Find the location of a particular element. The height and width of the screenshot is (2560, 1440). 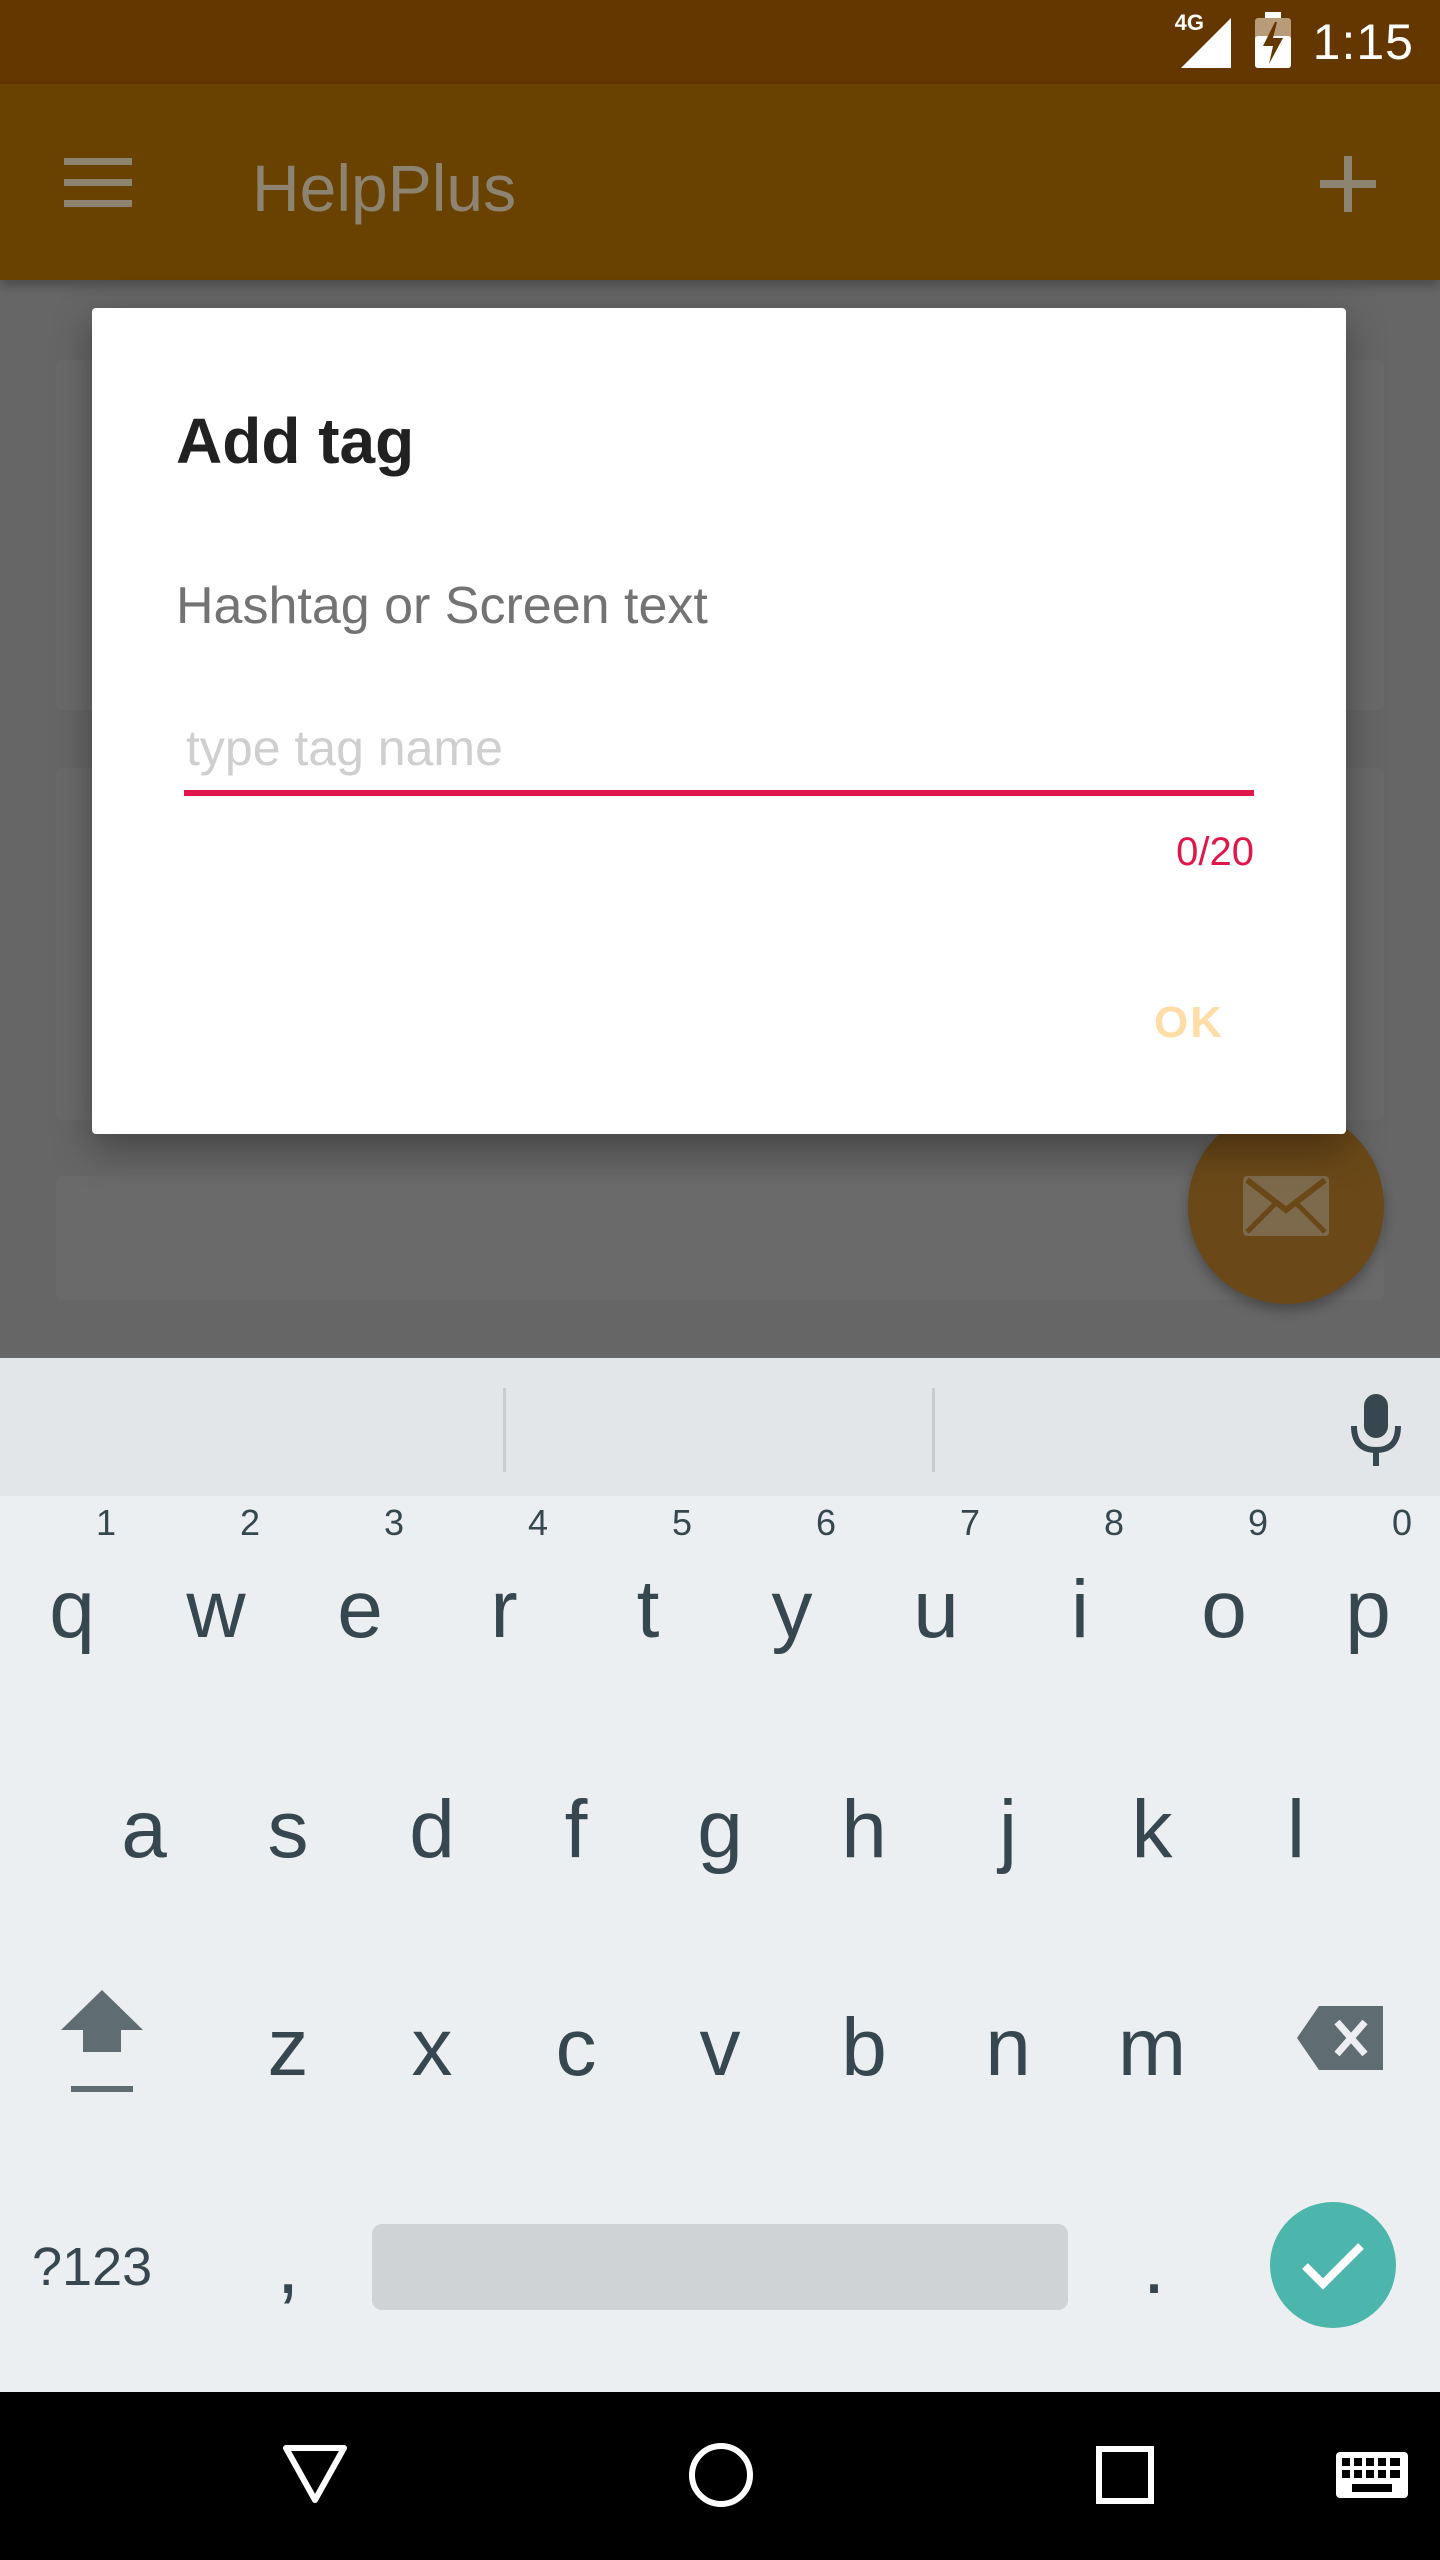

tag-name-input is located at coordinates (719, 755).